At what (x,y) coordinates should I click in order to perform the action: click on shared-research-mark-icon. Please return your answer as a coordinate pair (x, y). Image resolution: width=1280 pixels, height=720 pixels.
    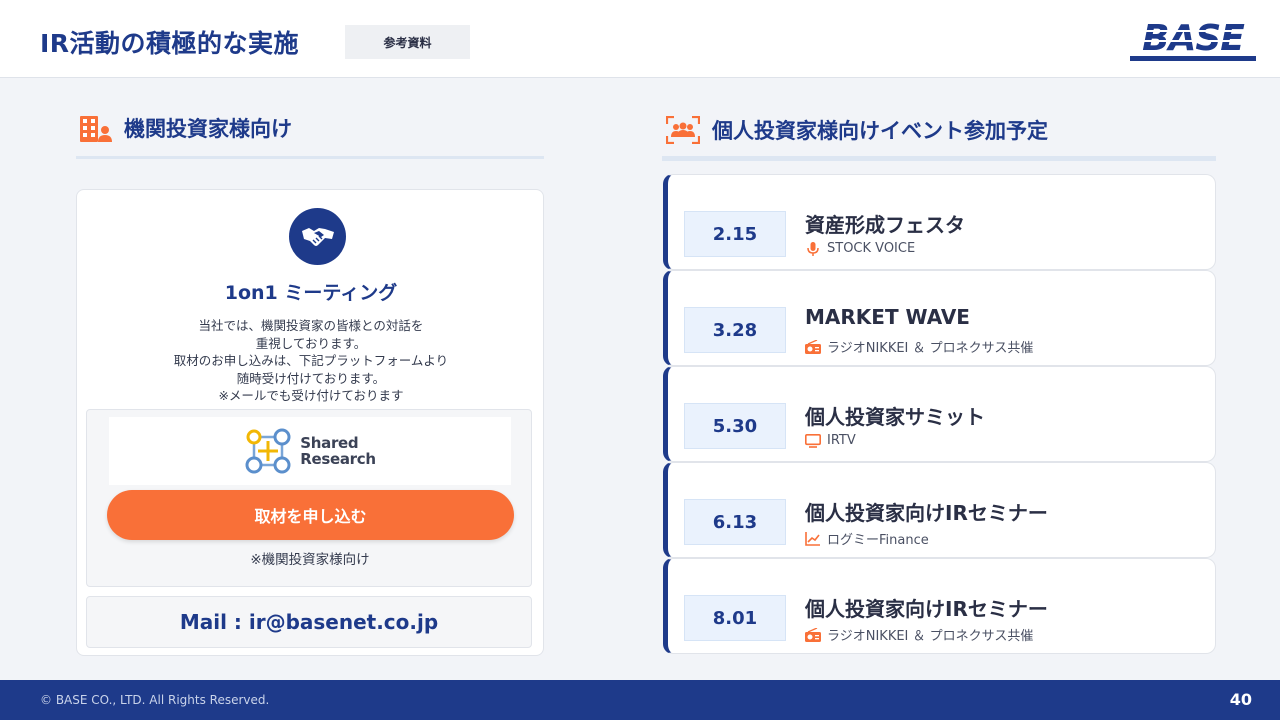
    Looking at the image, I should click on (268, 451).